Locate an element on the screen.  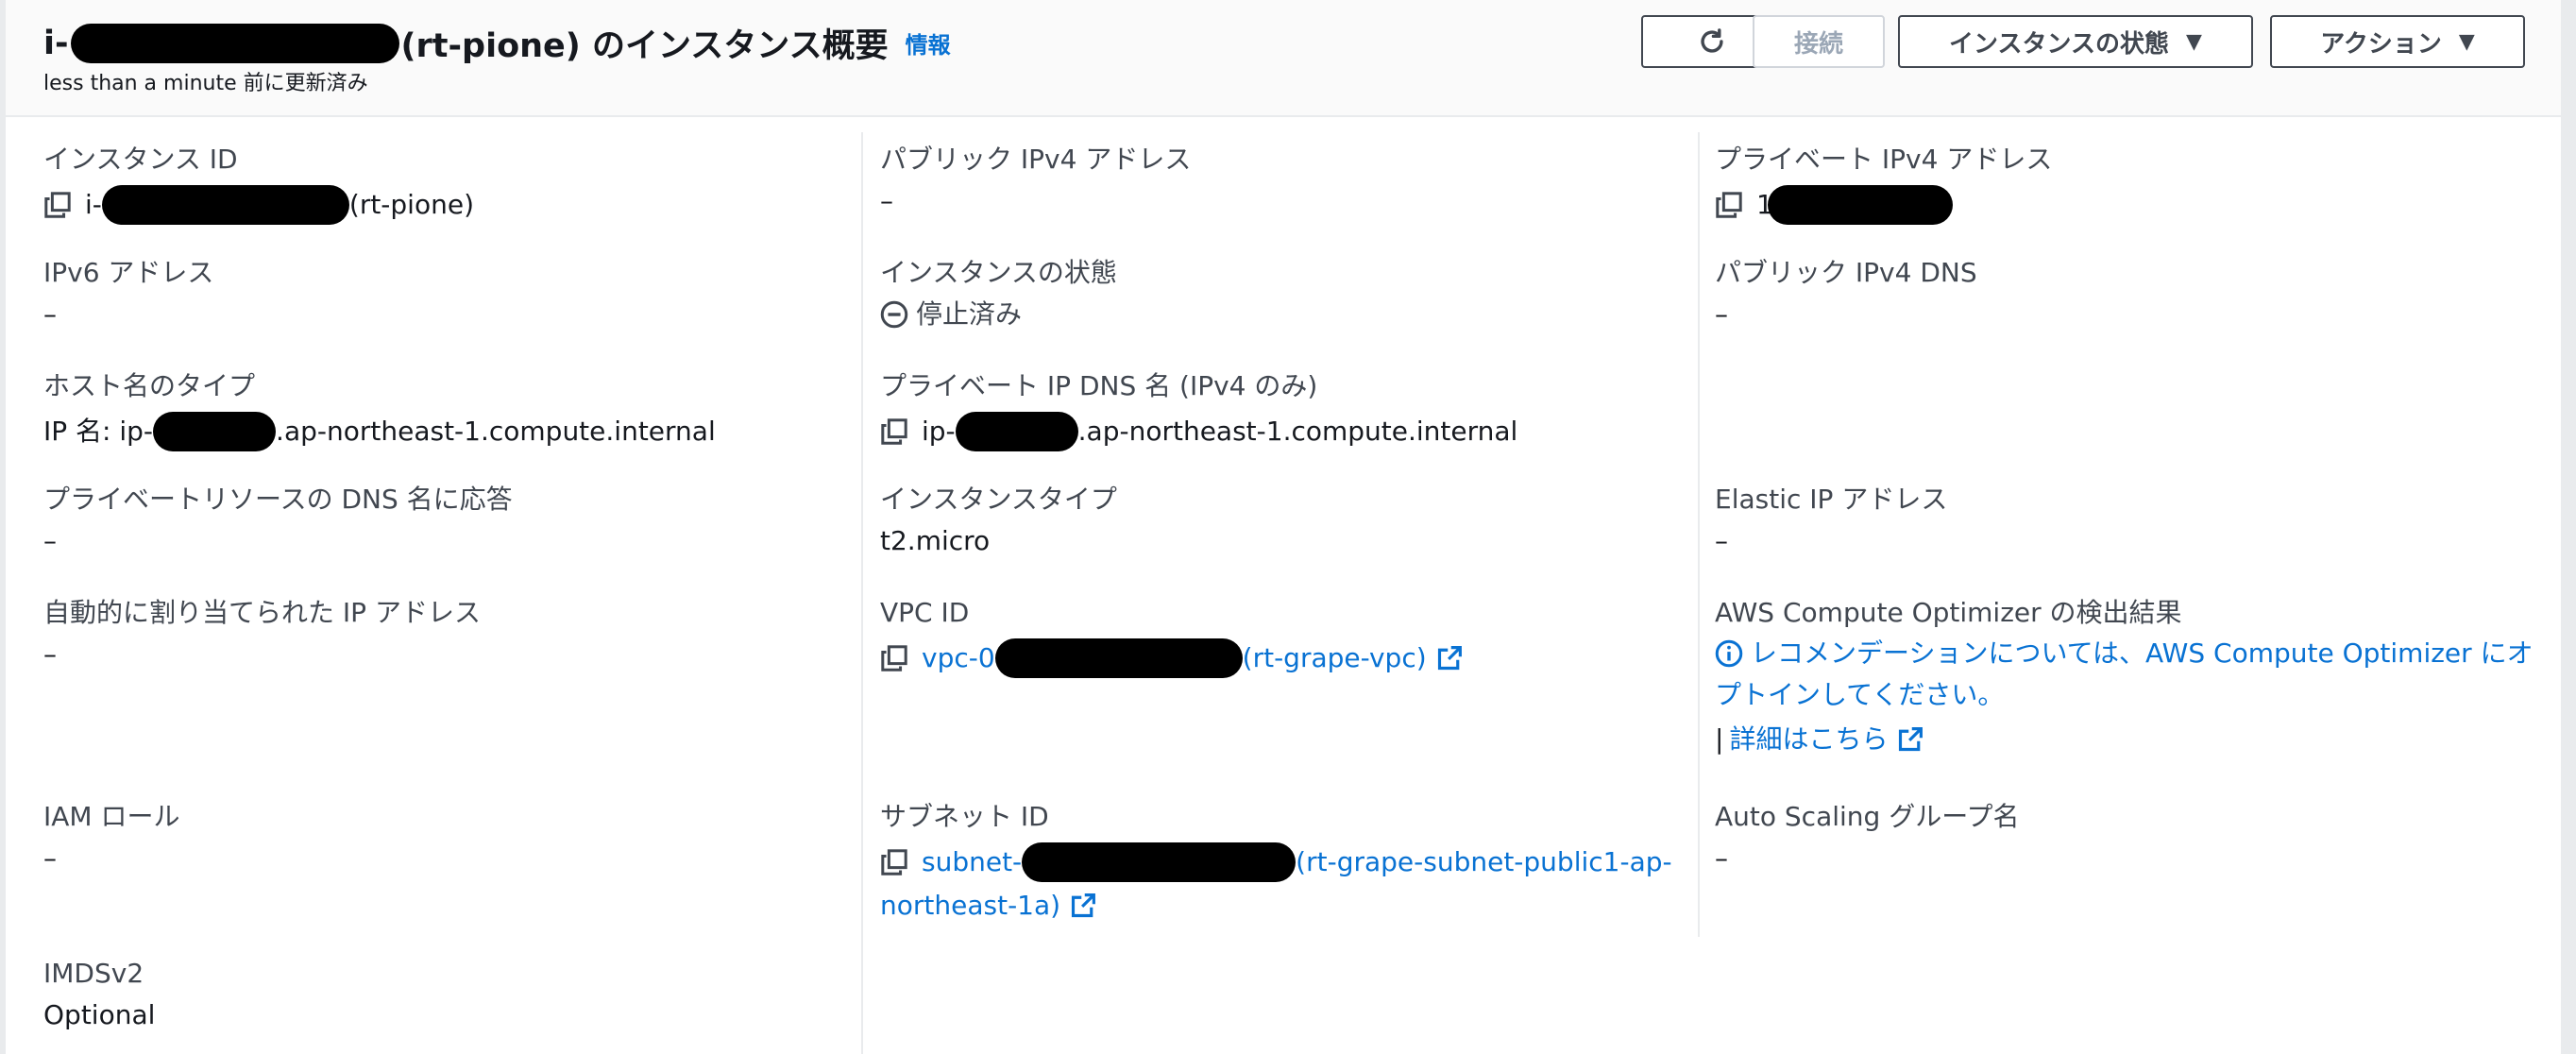
last-updated-text: less than a minute 前に更新済み is located at coordinates (205, 83).